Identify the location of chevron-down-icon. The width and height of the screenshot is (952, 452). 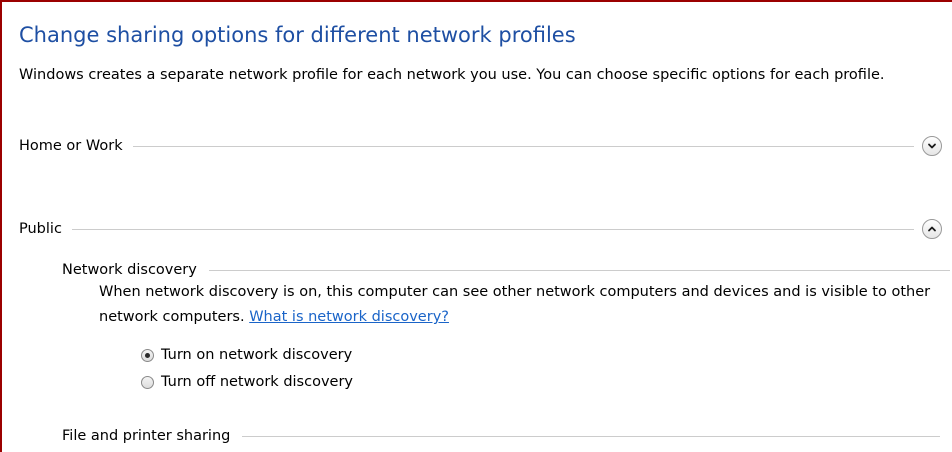
(932, 146).